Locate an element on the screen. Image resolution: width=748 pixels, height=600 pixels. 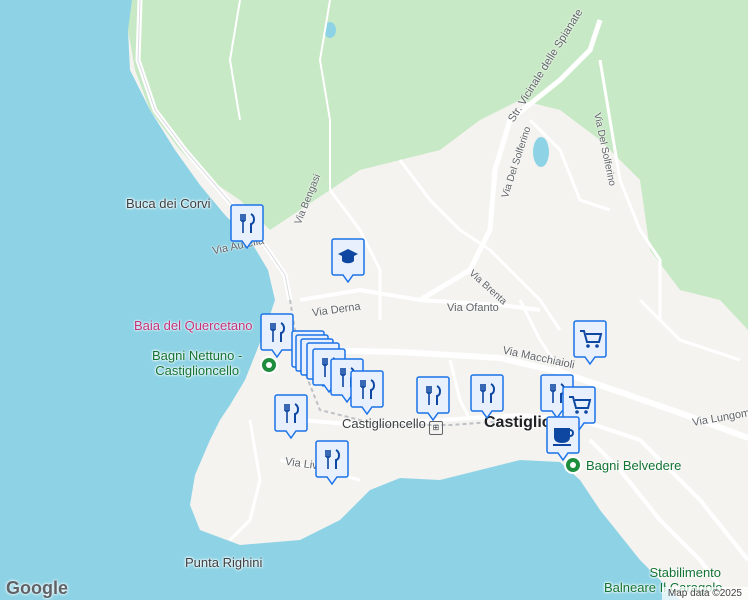
cafe-icon is located at coordinates (563, 439).